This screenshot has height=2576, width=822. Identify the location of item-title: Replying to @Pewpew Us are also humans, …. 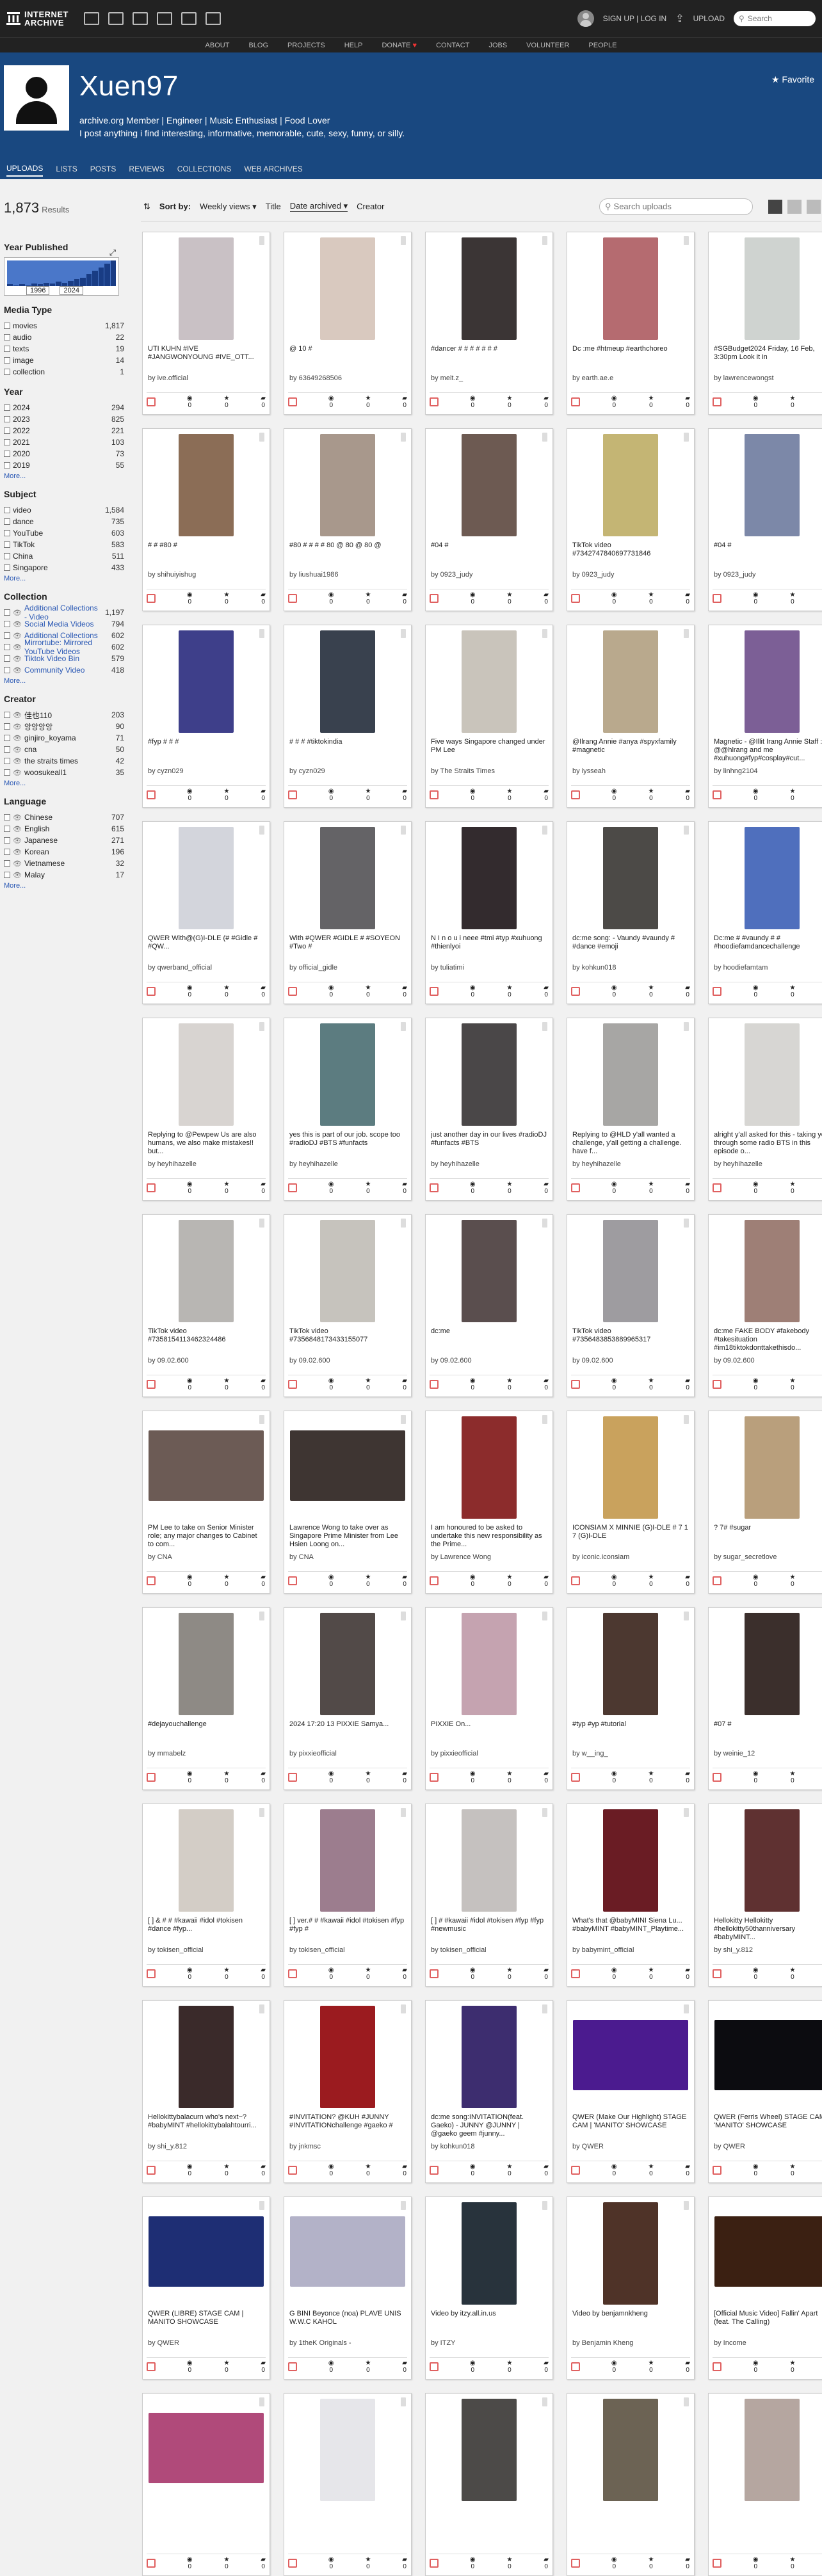
(206, 1143).